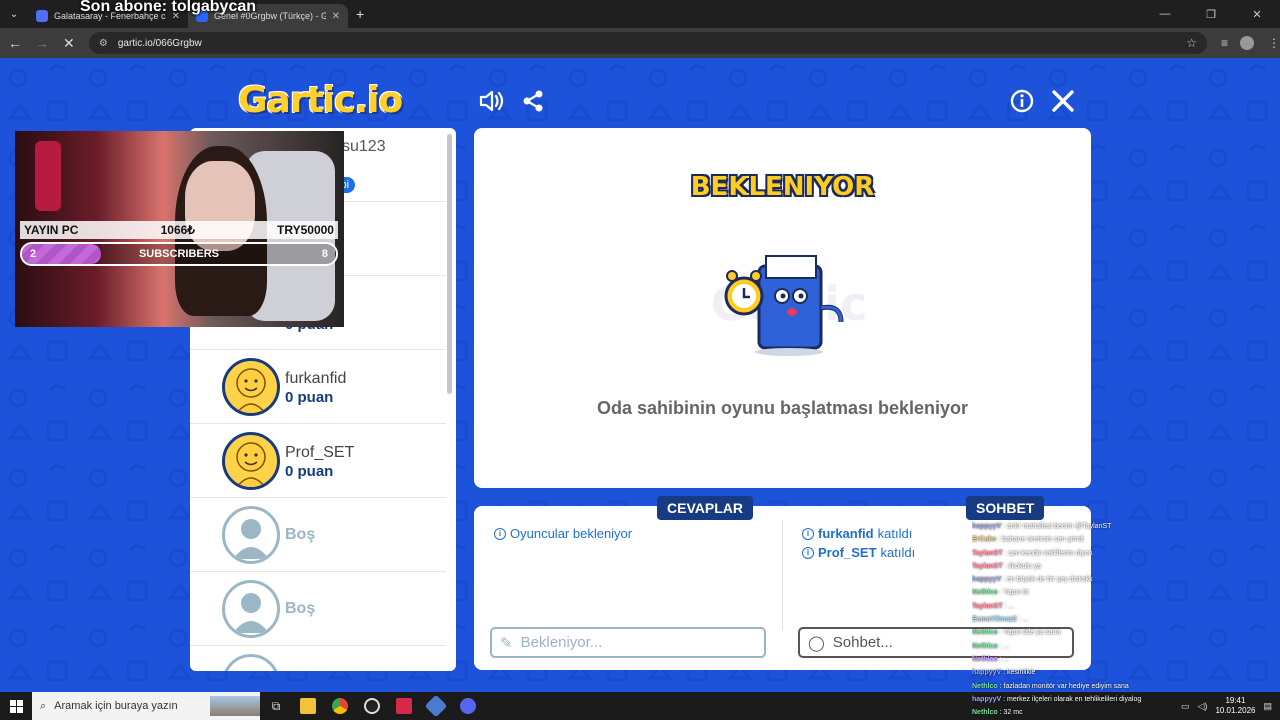  I want to click on stream-chat-user: ErCake, so click(984, 540).